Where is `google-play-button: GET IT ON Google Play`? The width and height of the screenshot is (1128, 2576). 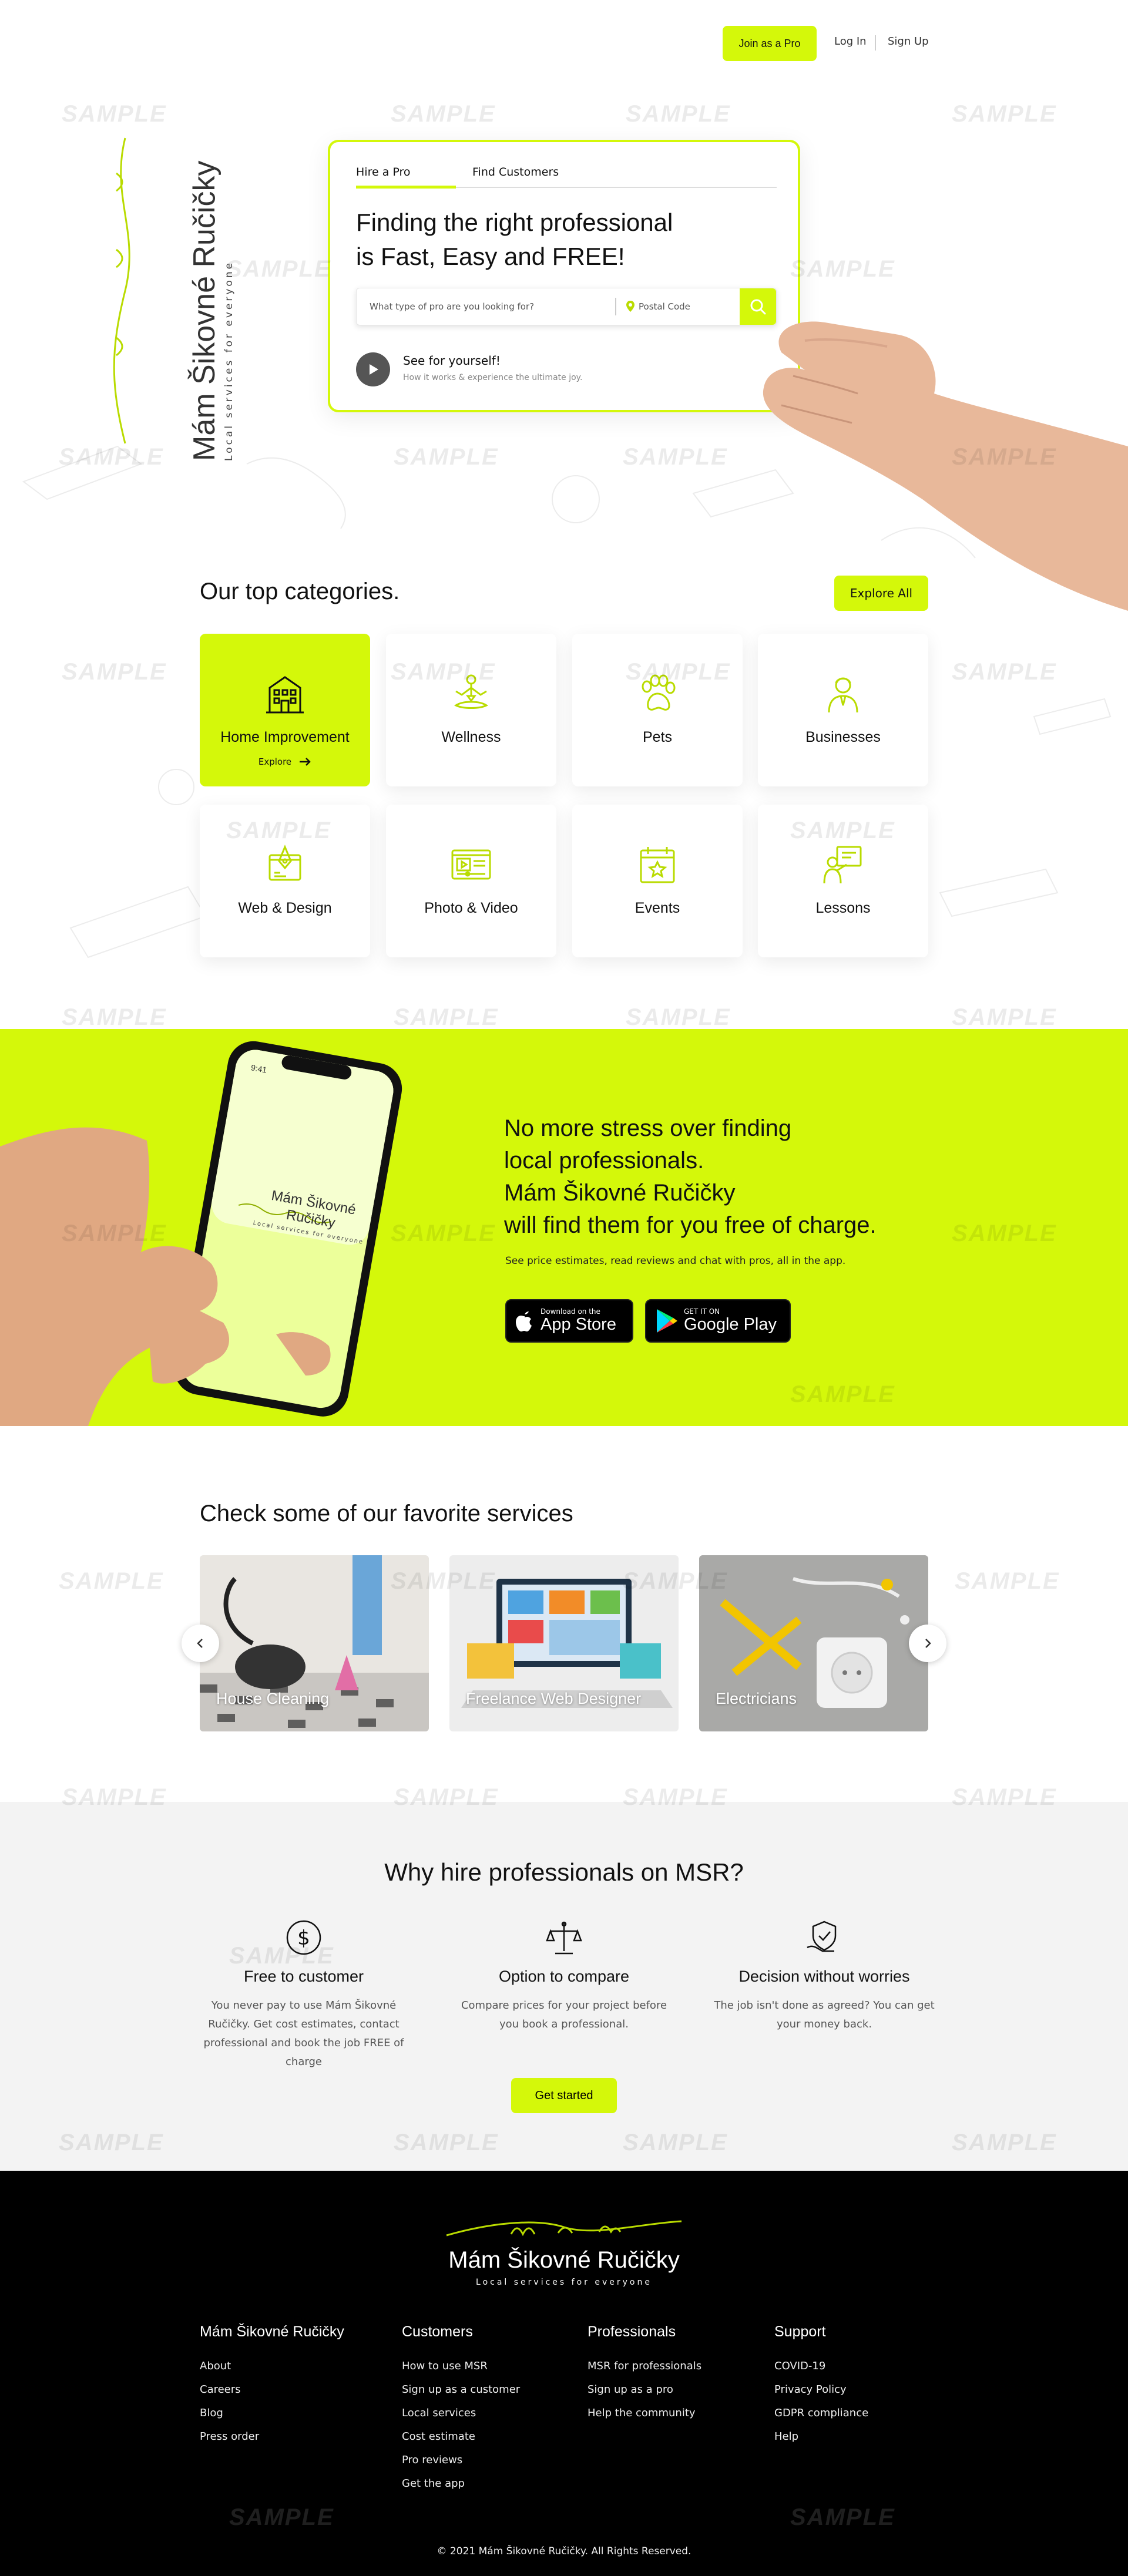 google-play-button: GET IT ON Google Play is located at coordinates (718, 1321).